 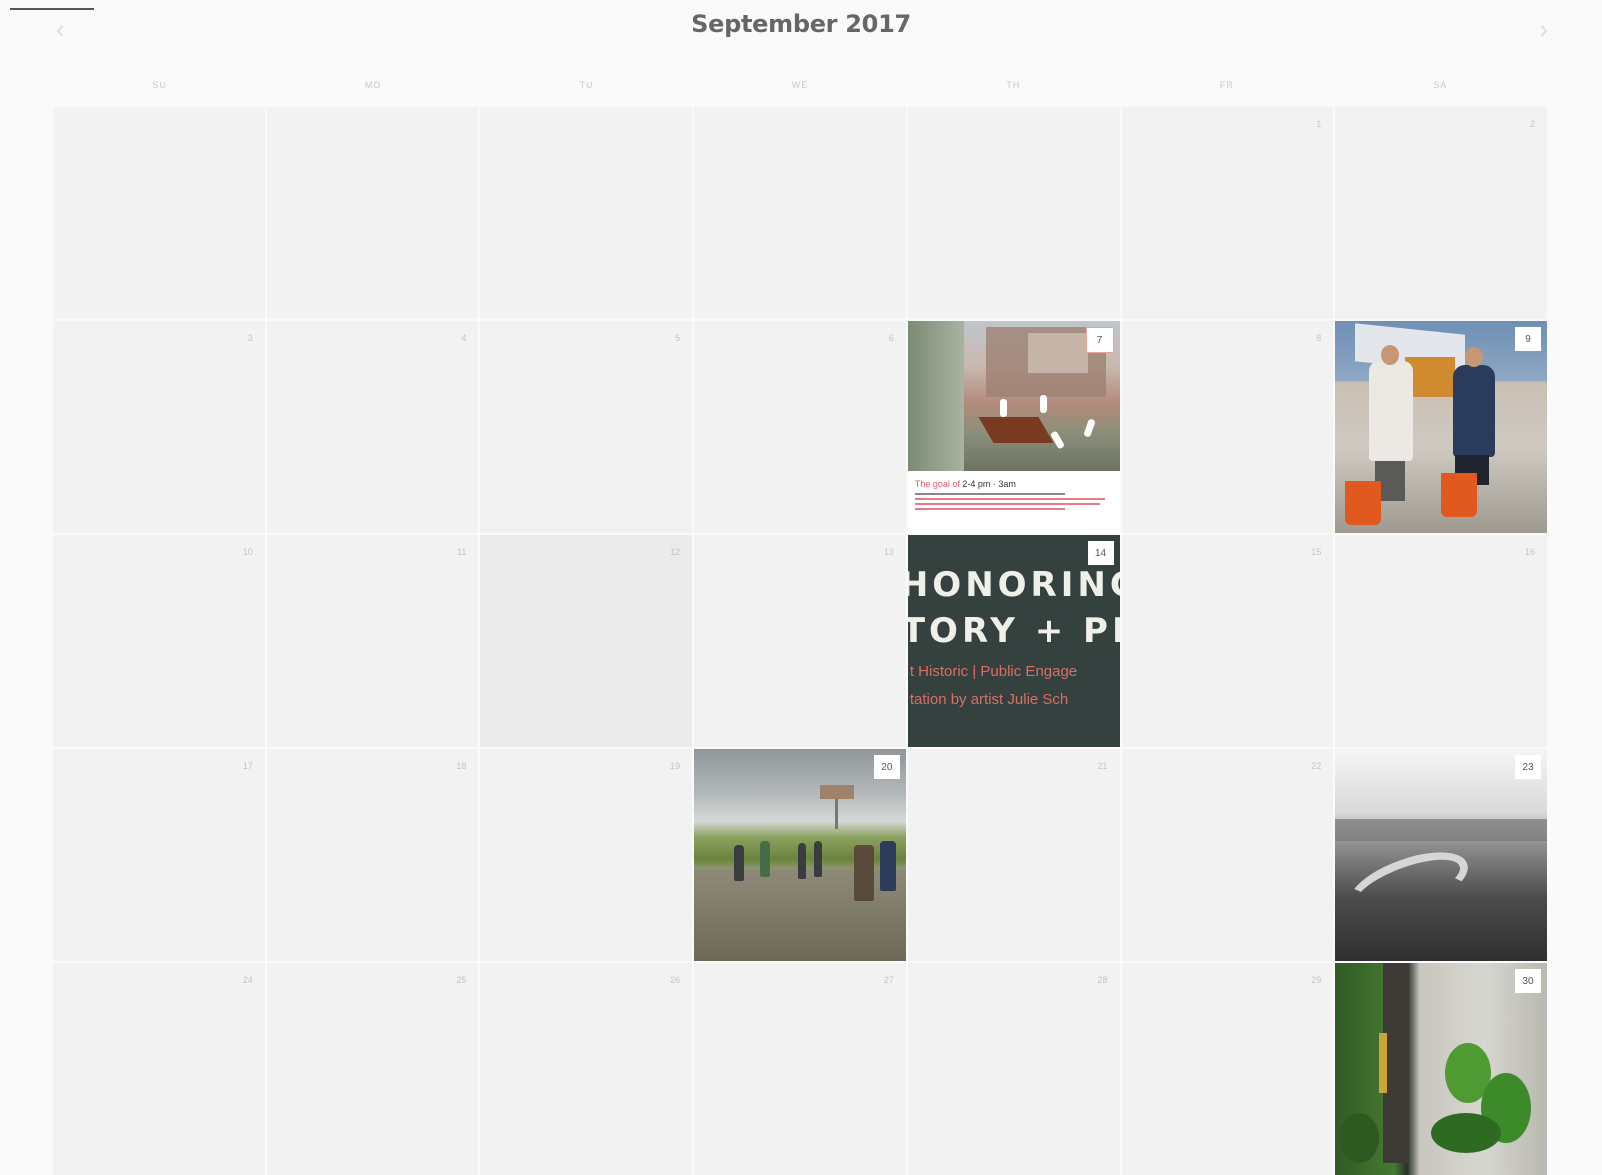 What do you see at coordinates (1226, 85) in the screenshot?
I see `weekday-label: FR` at bounding box center [1226, 85].